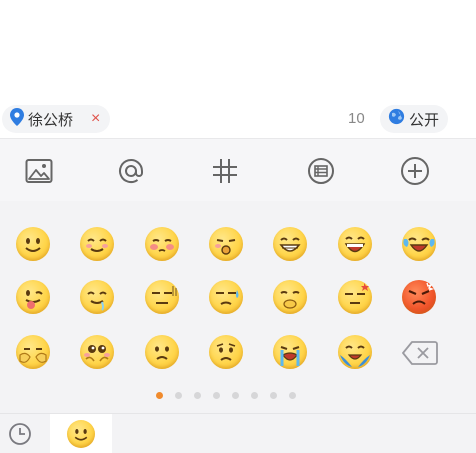 This screenshot has width=476, height=453. I want to click on emoji-pout, so click(226, 244).